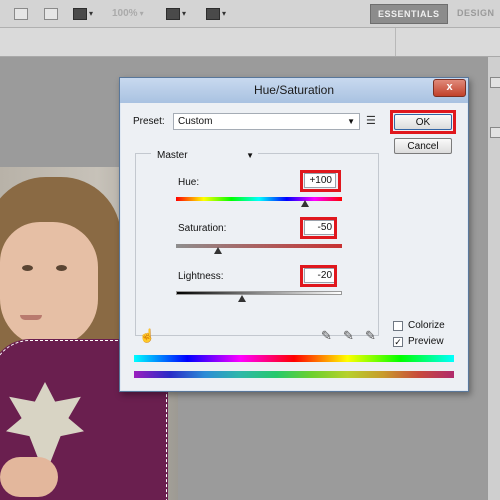 This screenshot has width=500, height=500. What do you see at coordinates (475, 13) in the screenshot?
I see `workspace-design: DESIGN` at bounding box center [475, 13].